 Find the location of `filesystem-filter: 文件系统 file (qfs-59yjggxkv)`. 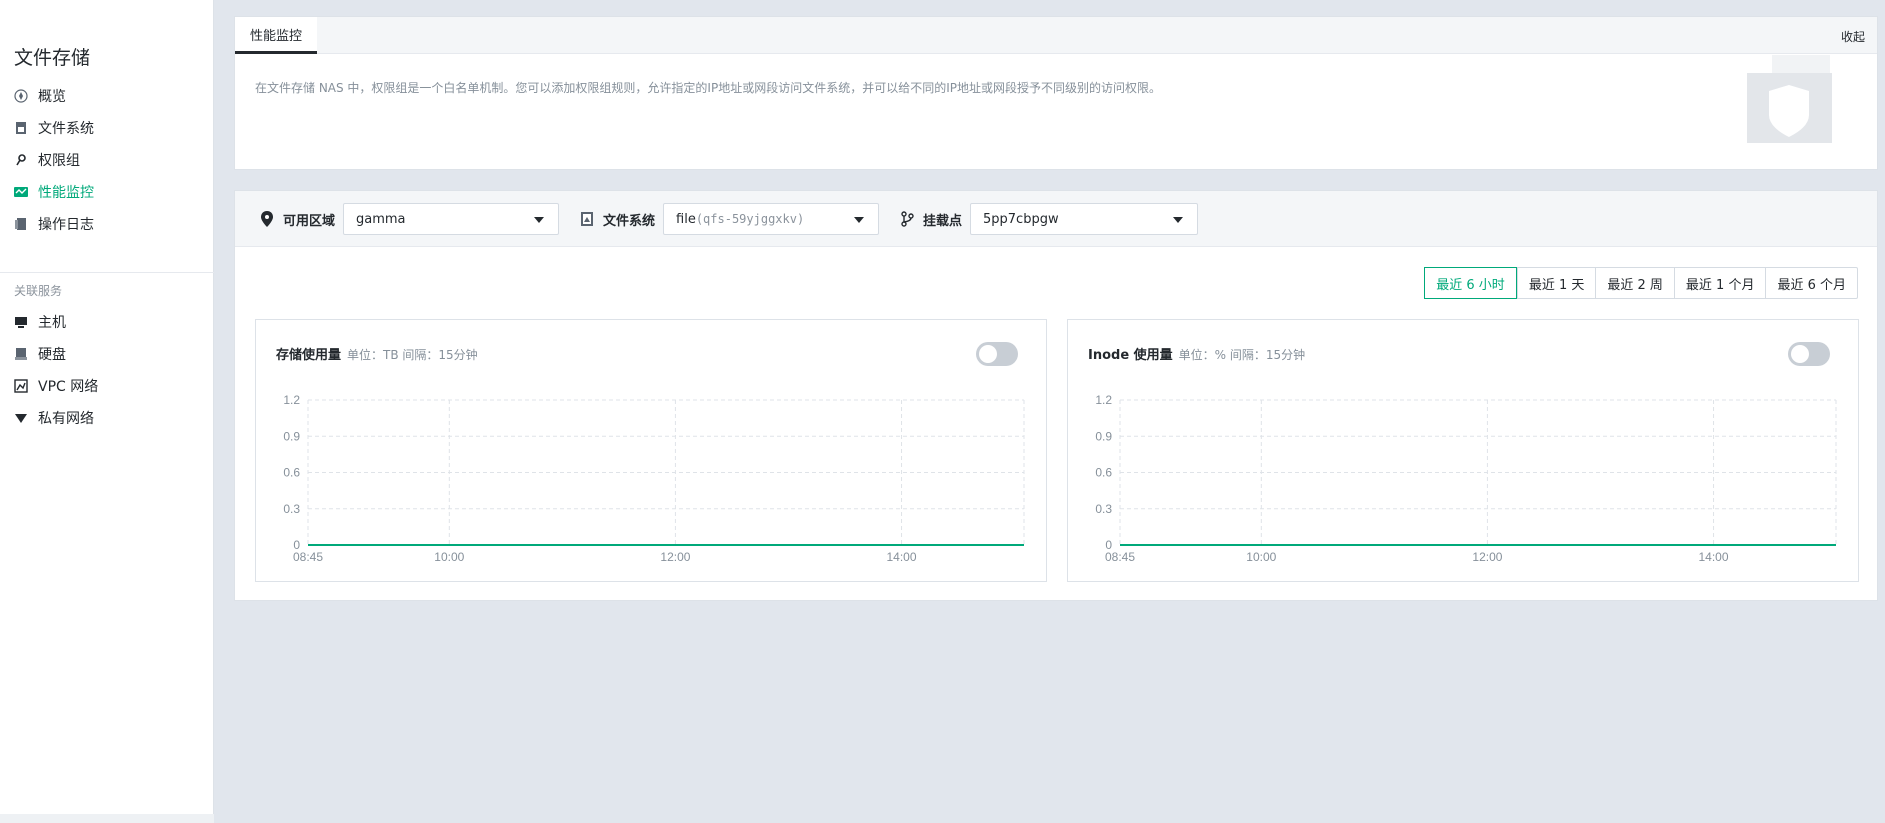

filesystem-filter: 文件系统 file (qfs-59yjggxkv) is located at coordinates (729, 219).